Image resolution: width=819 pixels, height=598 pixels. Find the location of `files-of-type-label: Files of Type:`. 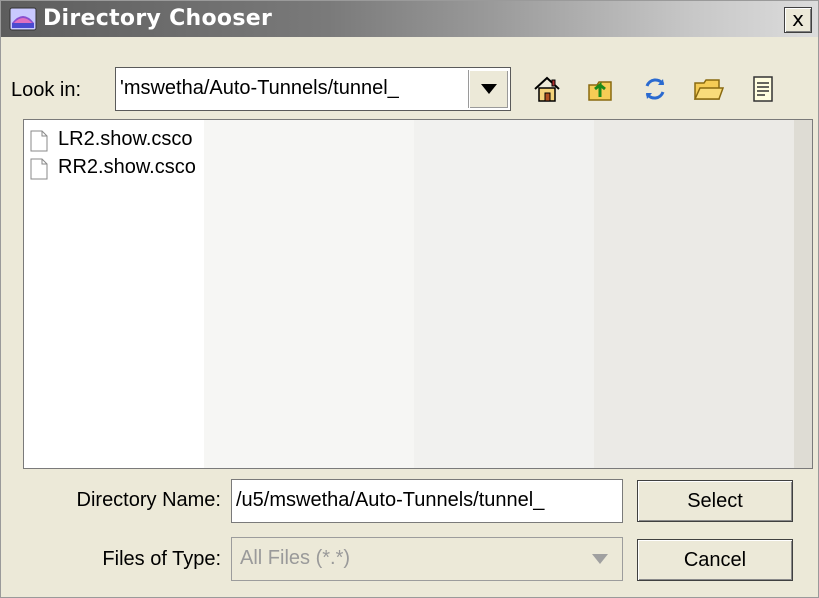

files-of-type-label: Files of Type: is located at coordinates (161, 559).